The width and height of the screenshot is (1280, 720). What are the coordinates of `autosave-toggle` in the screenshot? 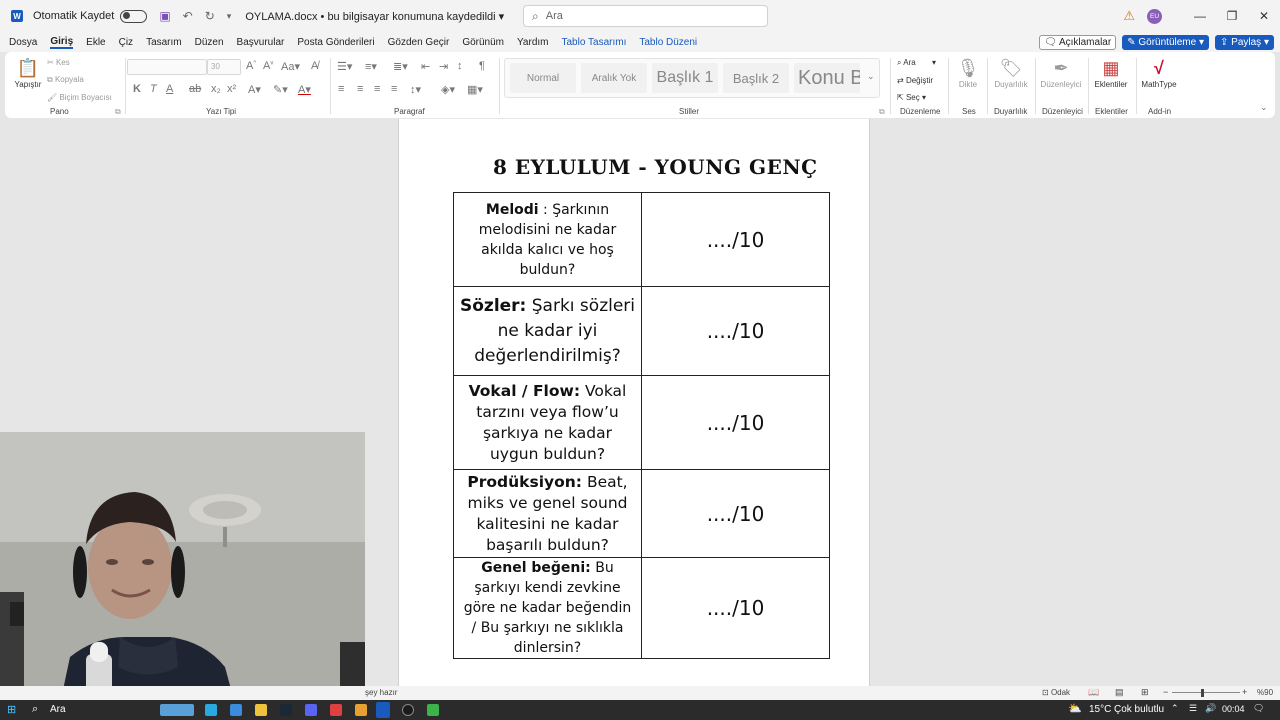 It's located at (134, 16).